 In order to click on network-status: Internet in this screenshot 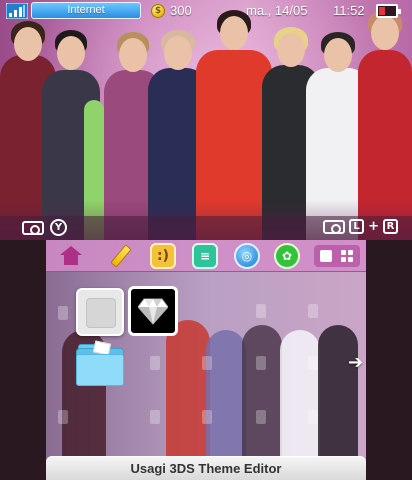, I will do `click(86, 10)`.